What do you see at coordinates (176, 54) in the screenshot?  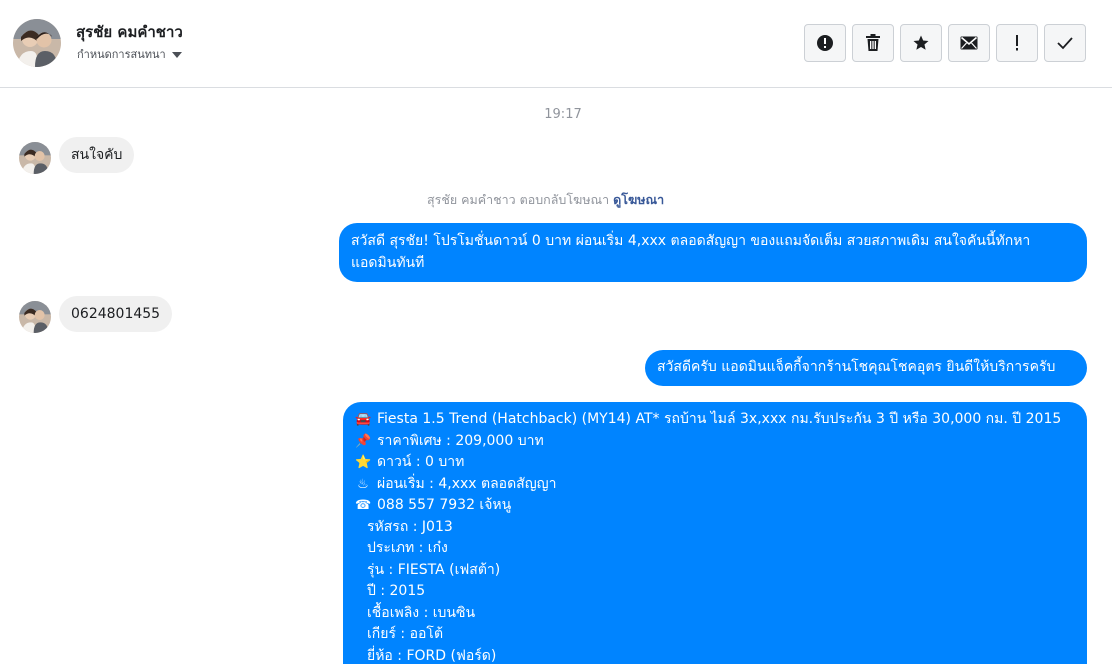 I see `caret-down-icon` at bounding box center [176, 54].